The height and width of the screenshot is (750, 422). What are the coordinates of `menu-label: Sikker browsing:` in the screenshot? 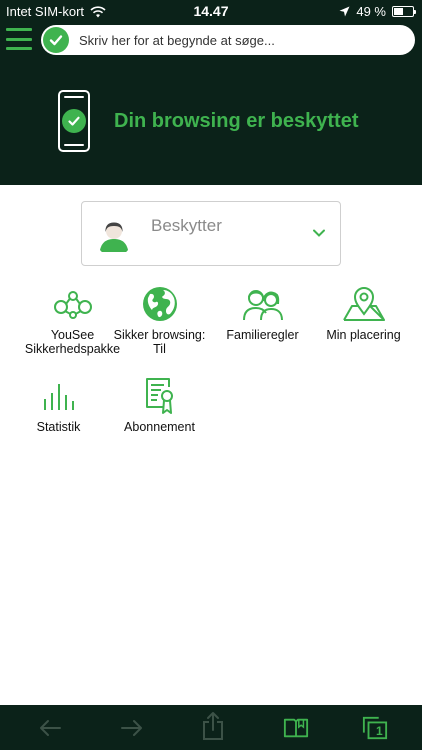 It's located at (159, 335).